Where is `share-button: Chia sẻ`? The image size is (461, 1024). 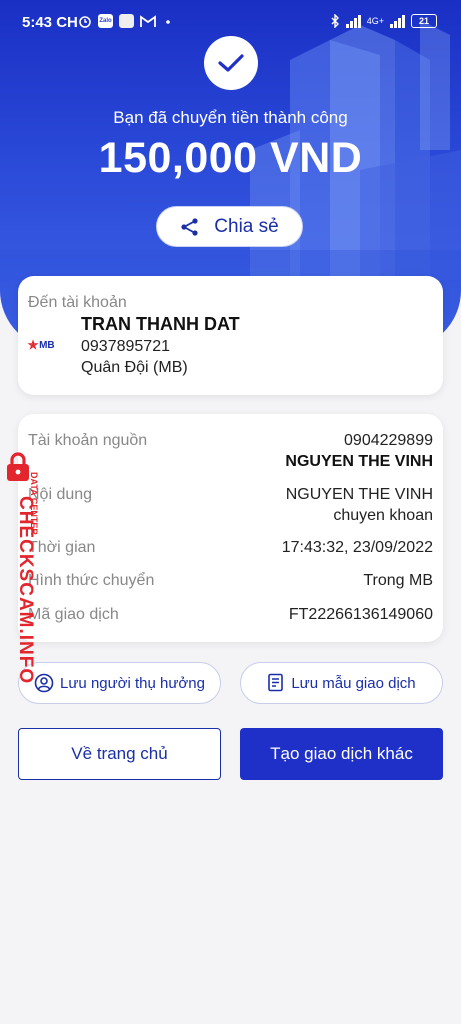 share-button: Chia sẻ is located at coordinates (229, 226).